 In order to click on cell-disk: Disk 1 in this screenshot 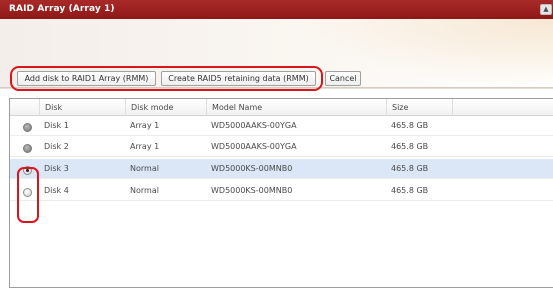, I will do `click(56, 125)`.